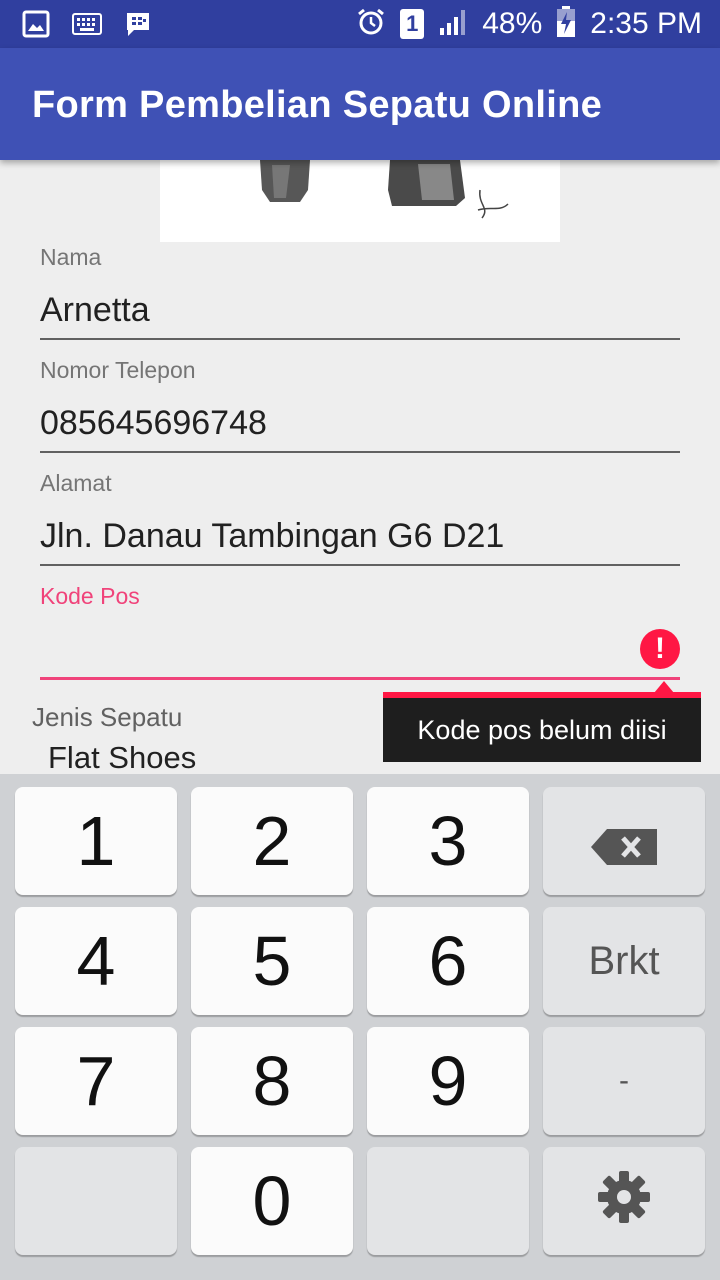  Describe the element at coordinates (566, 24) in the screenshot. I see `battery-charging-icon` at that location.